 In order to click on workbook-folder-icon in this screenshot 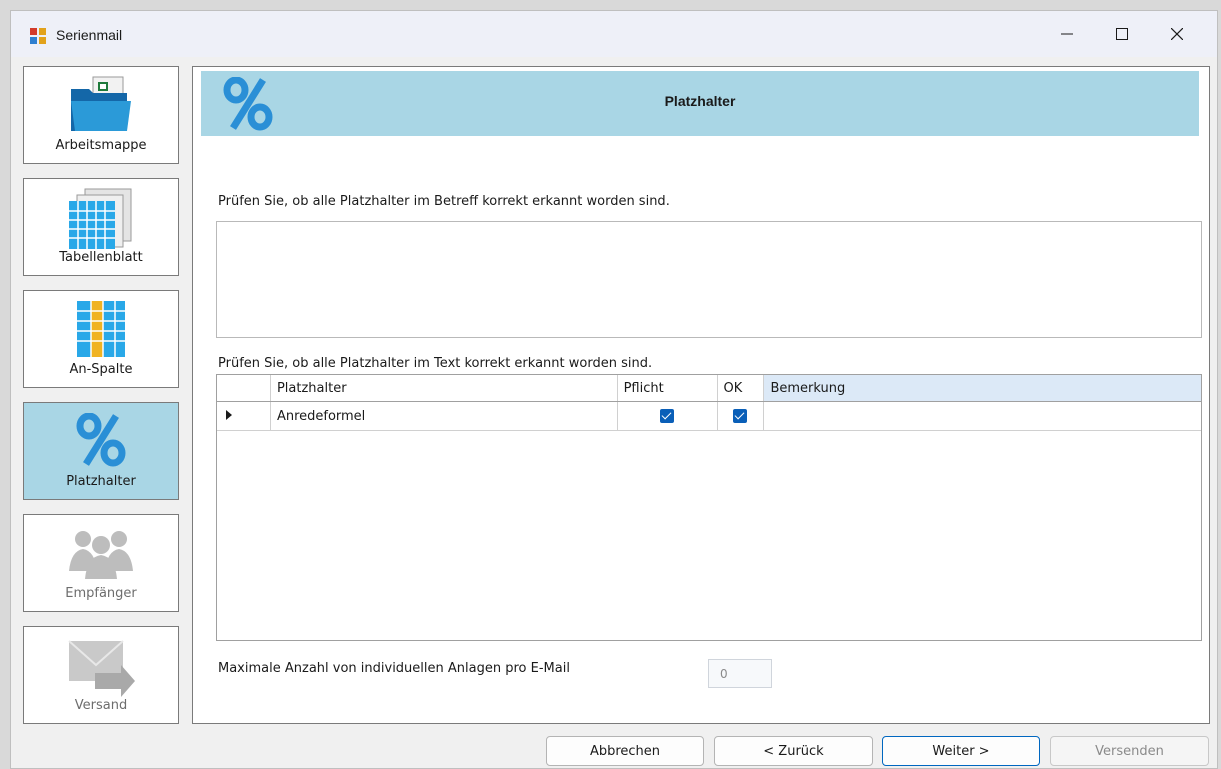, I will do `click(101, 103)`.